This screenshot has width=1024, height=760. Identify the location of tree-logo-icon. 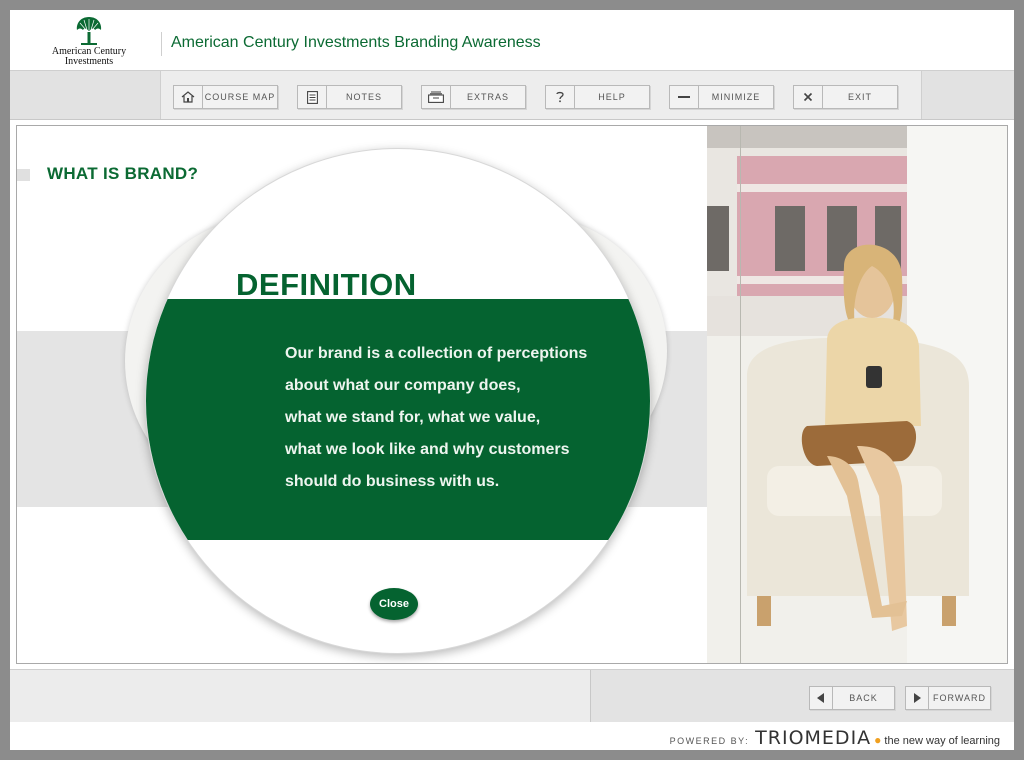
(89, 31).